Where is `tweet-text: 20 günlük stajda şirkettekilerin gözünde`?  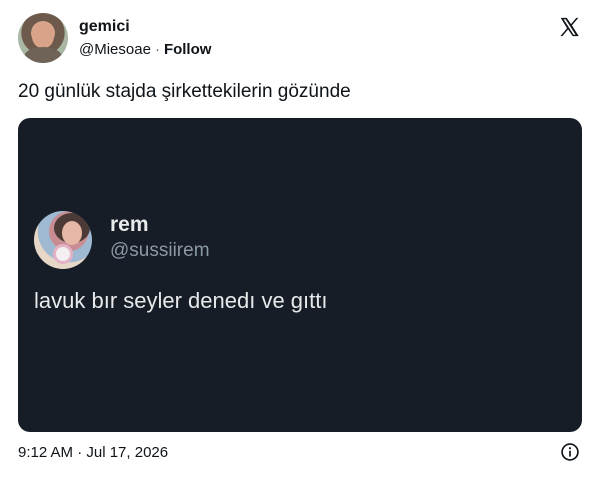 tweet-text: 20 günlük stajda şirkettekilerin gözünde is located at coordinates (184, 91).